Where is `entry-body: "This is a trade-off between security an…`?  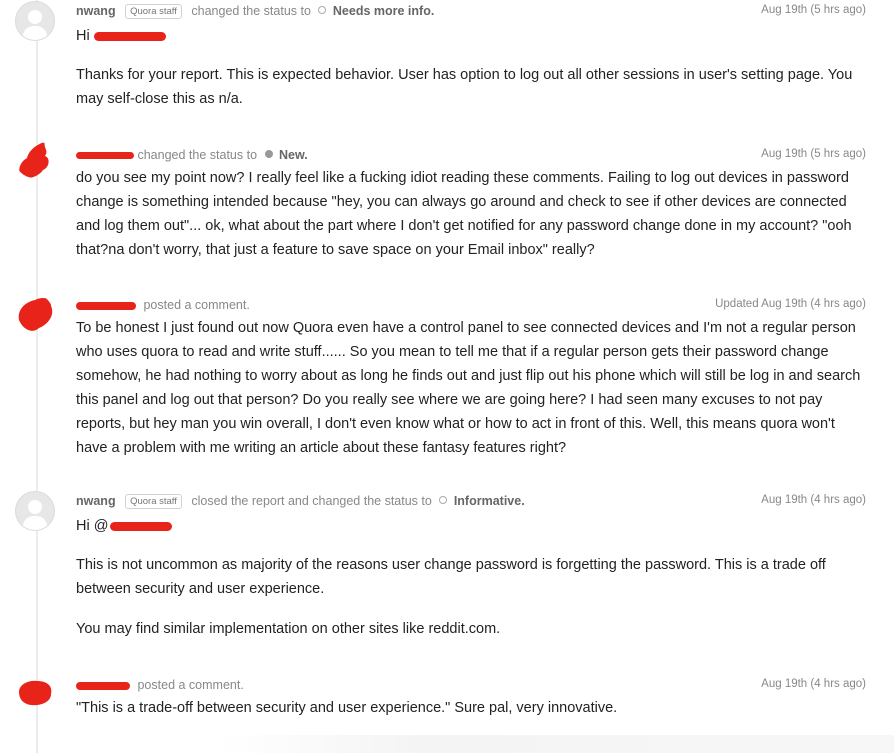
entry-body: "This is a trade-off between security an… is located at coordinates (472, 708).